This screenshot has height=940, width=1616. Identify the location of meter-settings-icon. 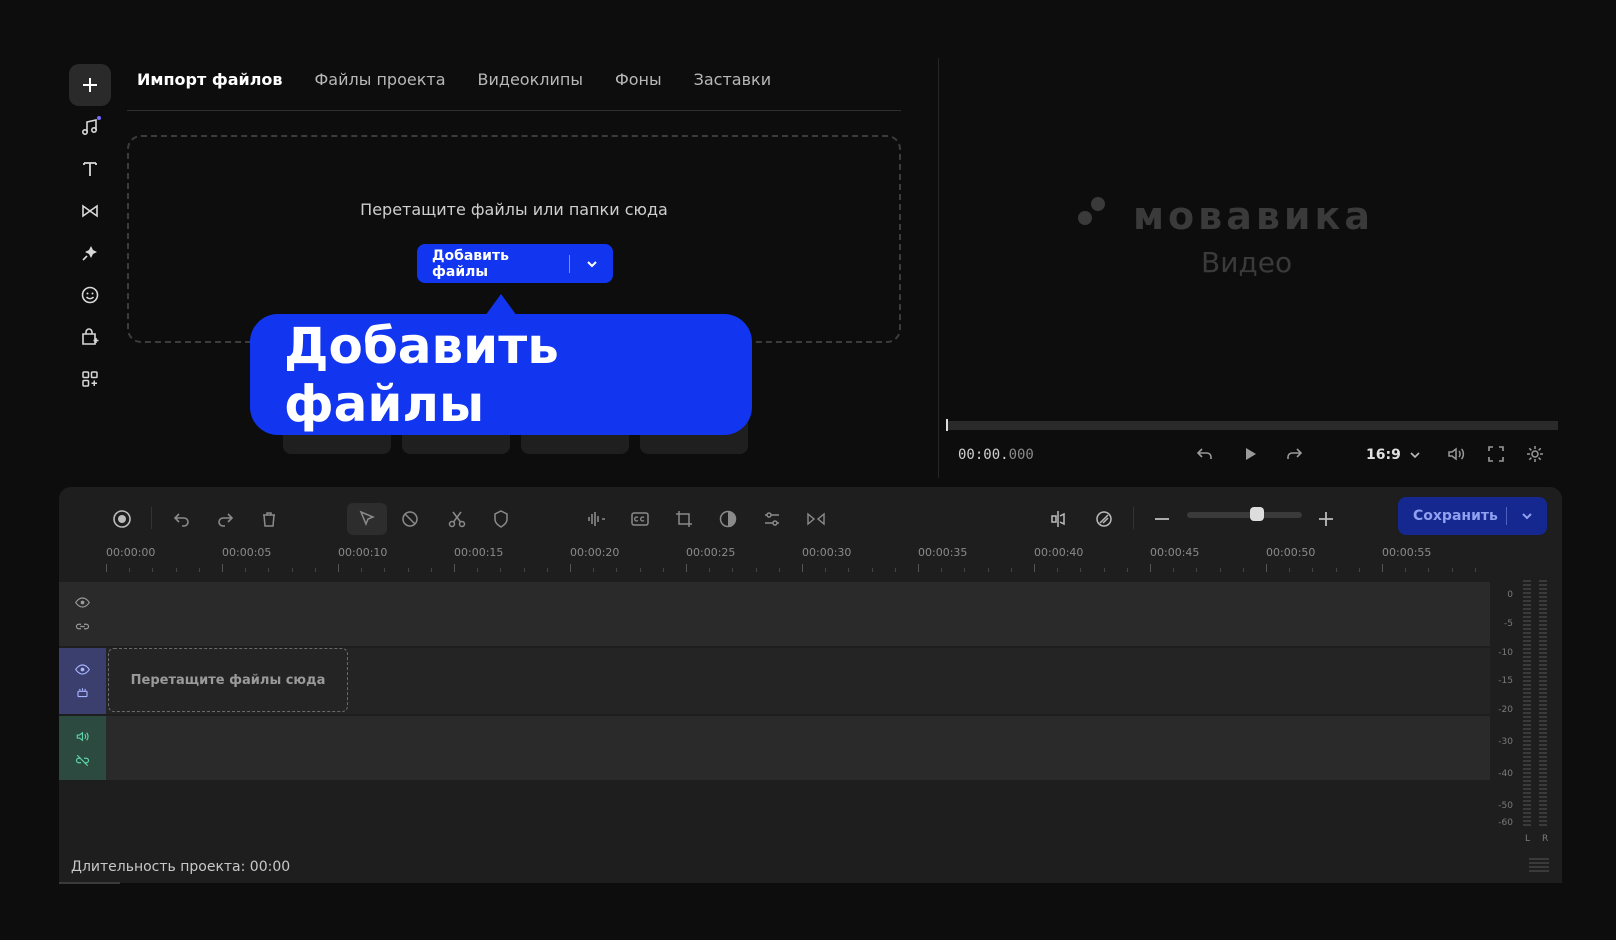
(1539, 866).